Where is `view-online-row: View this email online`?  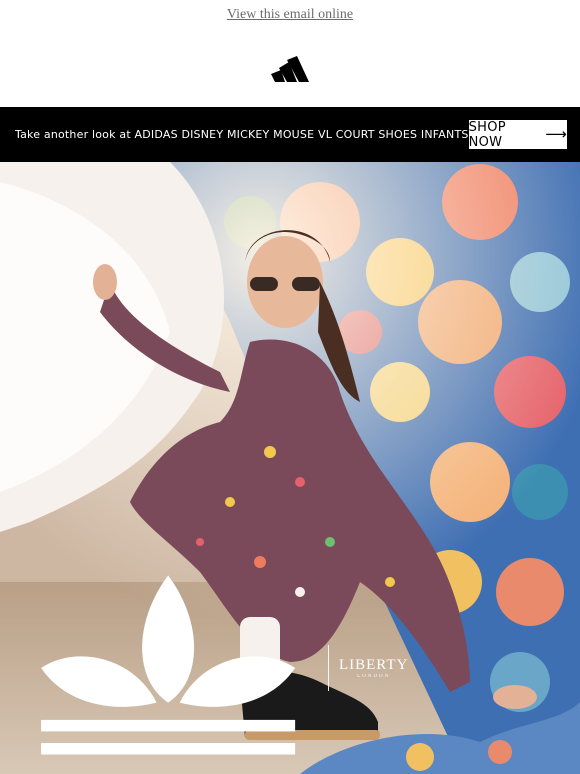 view-online-row: View this email online is located at coordinates (290, 15).